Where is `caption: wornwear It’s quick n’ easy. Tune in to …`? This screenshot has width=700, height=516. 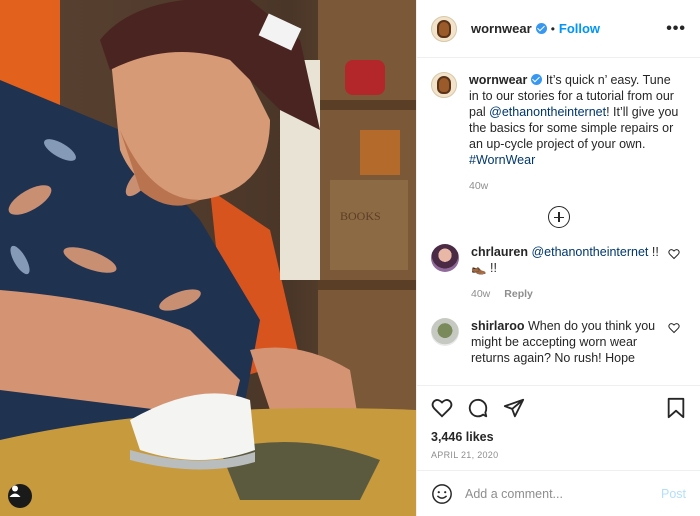 caption: wornwear It’s quick n’ easy. Tune in to … is located at coordinates (558, 132).